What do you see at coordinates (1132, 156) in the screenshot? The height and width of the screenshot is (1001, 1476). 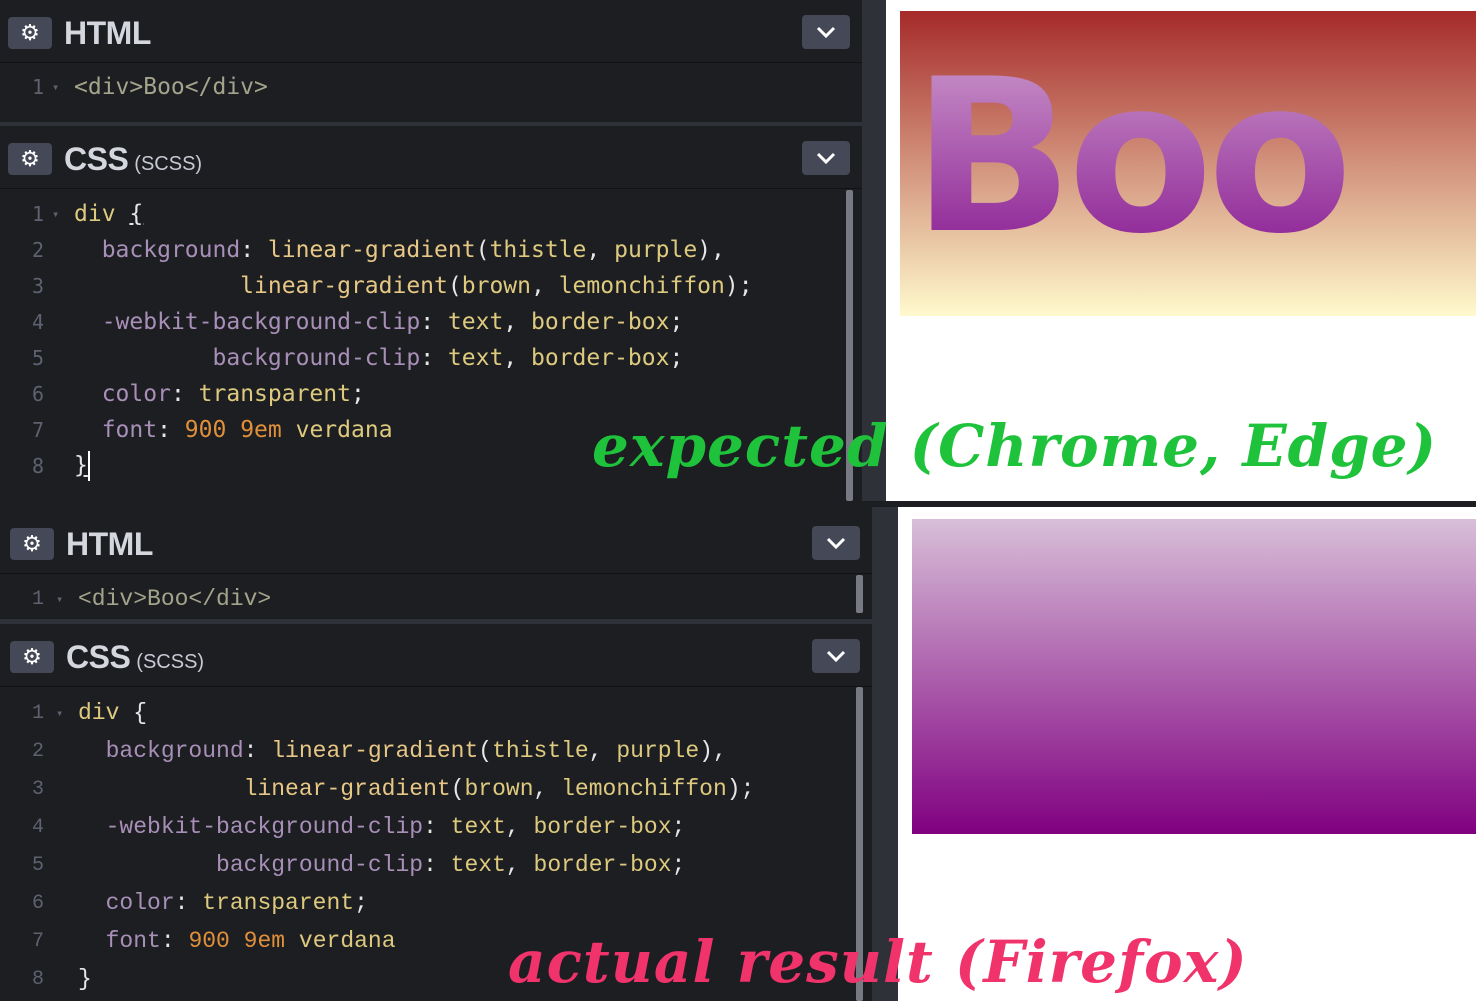 I see `preview-text: Boo` at bounding box center [1132, 156].